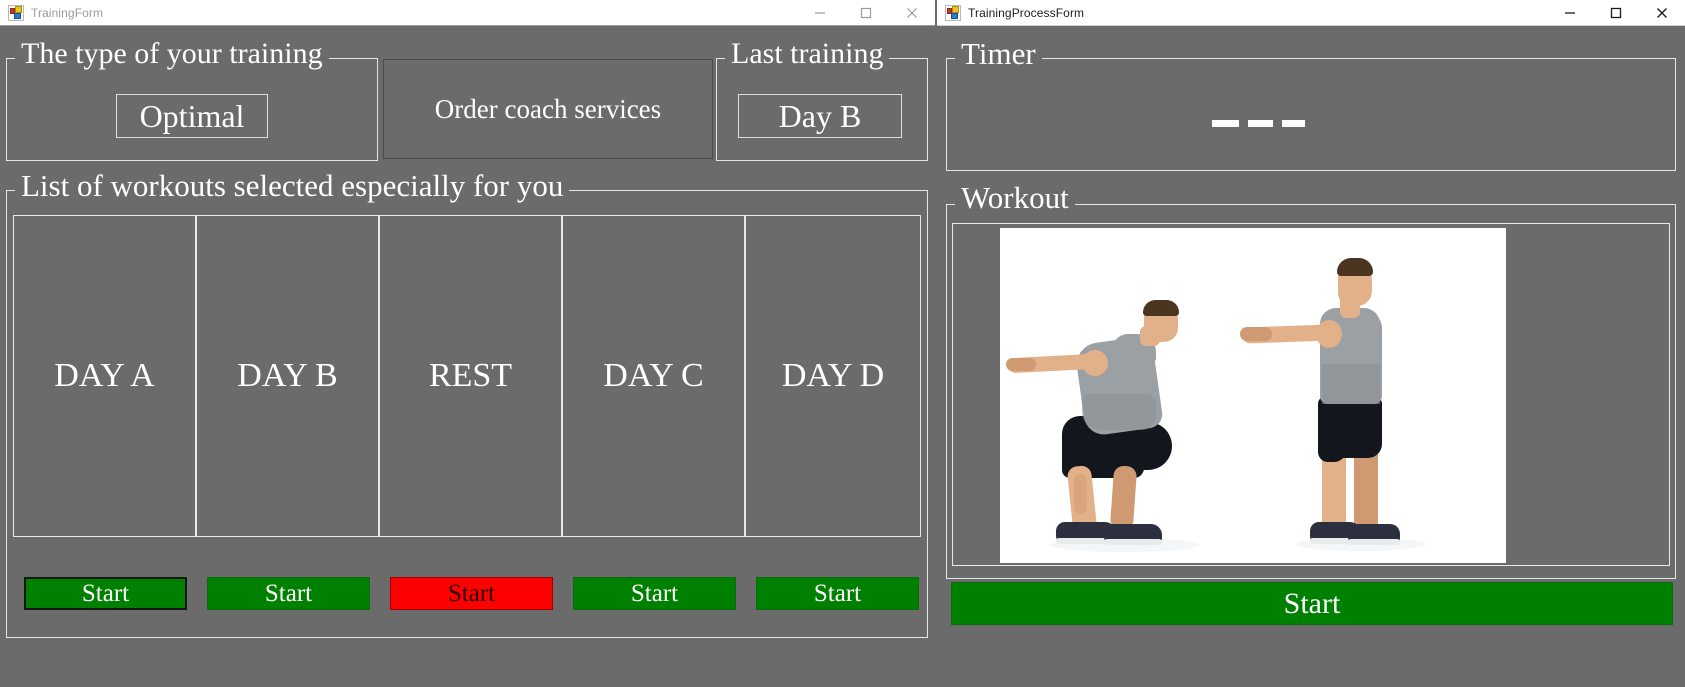 The image size is (1685, 687). What do you see at coordinates (1312, 603) in the screenshot?
I see `process-start-button: Start` at bounding box center [1312, 603].